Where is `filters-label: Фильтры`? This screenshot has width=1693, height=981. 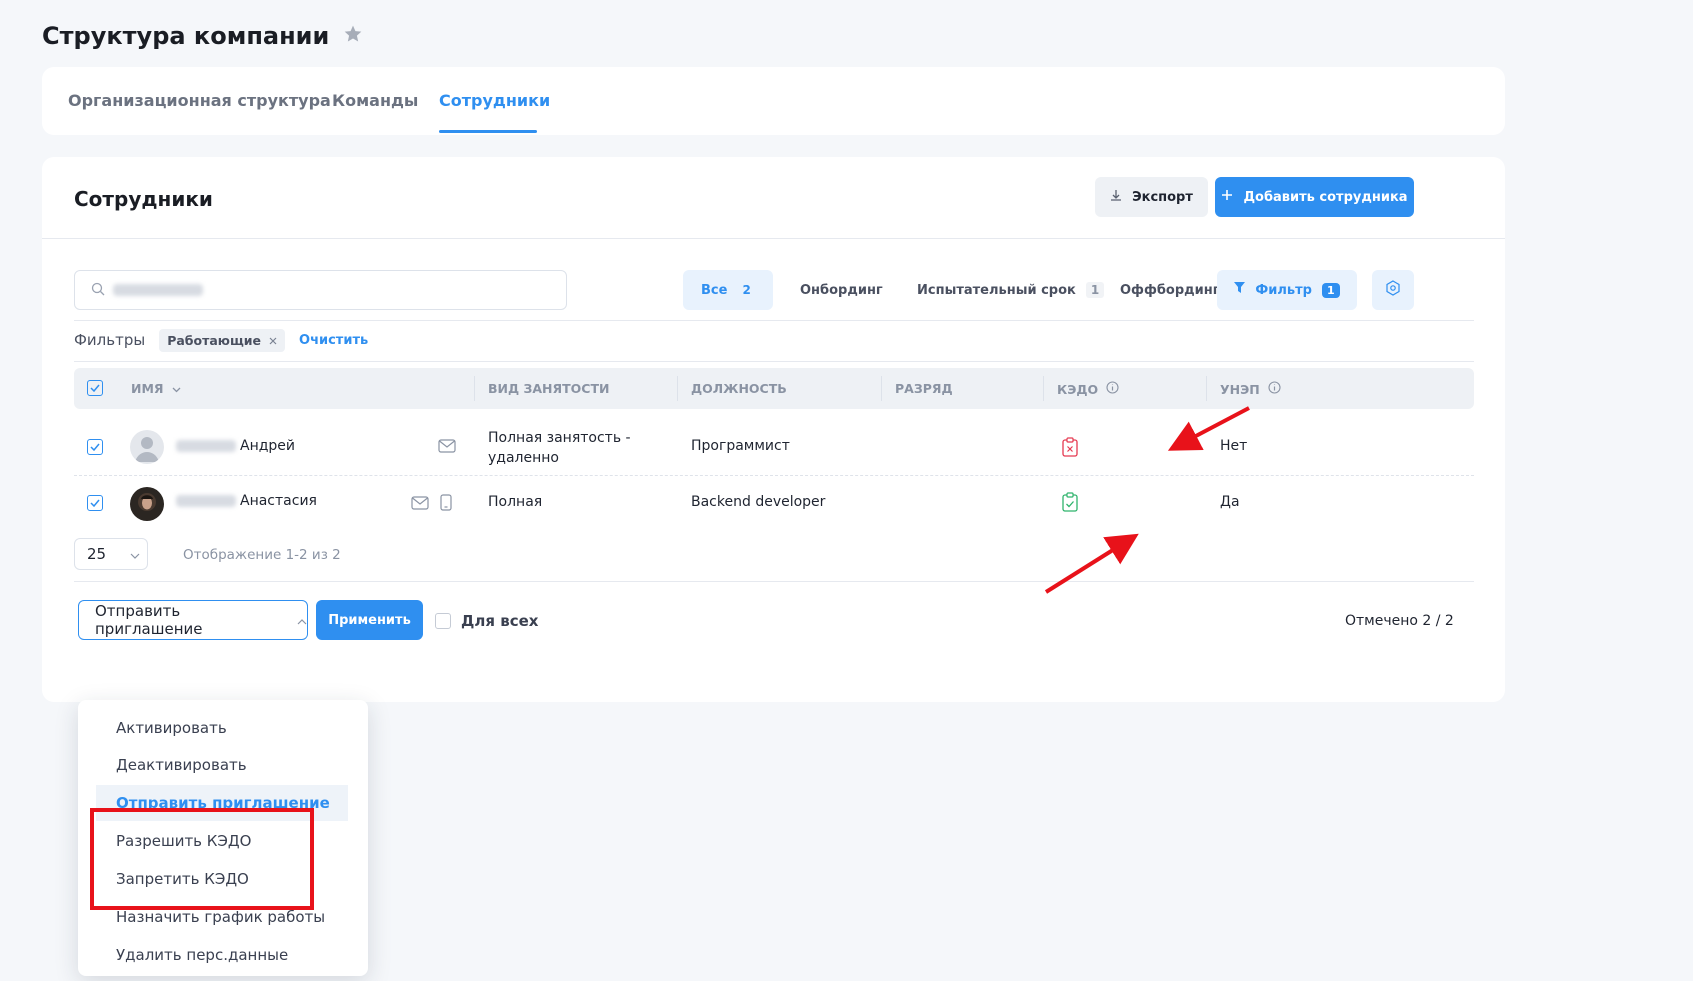 filters-label: Фильтры is located at coordinates (110, 340).